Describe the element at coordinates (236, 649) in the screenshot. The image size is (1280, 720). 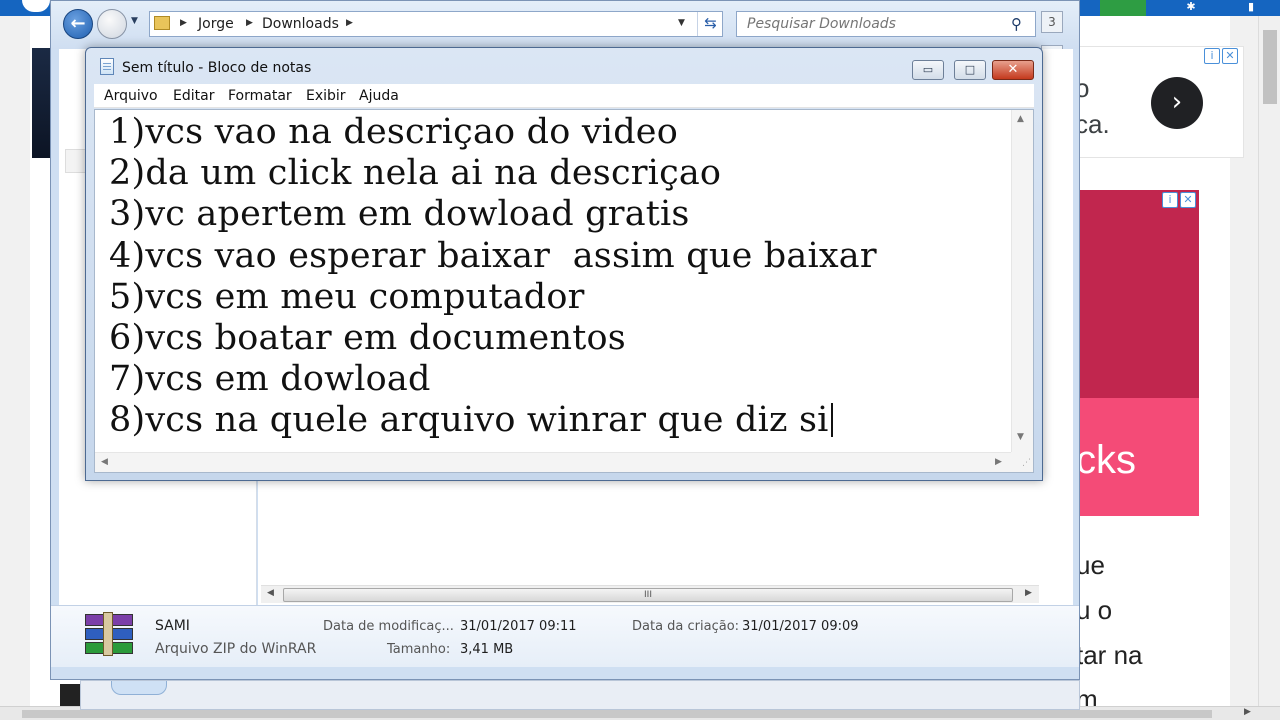
I see `file-type: Arquivo ZIP do WinRAR` at that location.